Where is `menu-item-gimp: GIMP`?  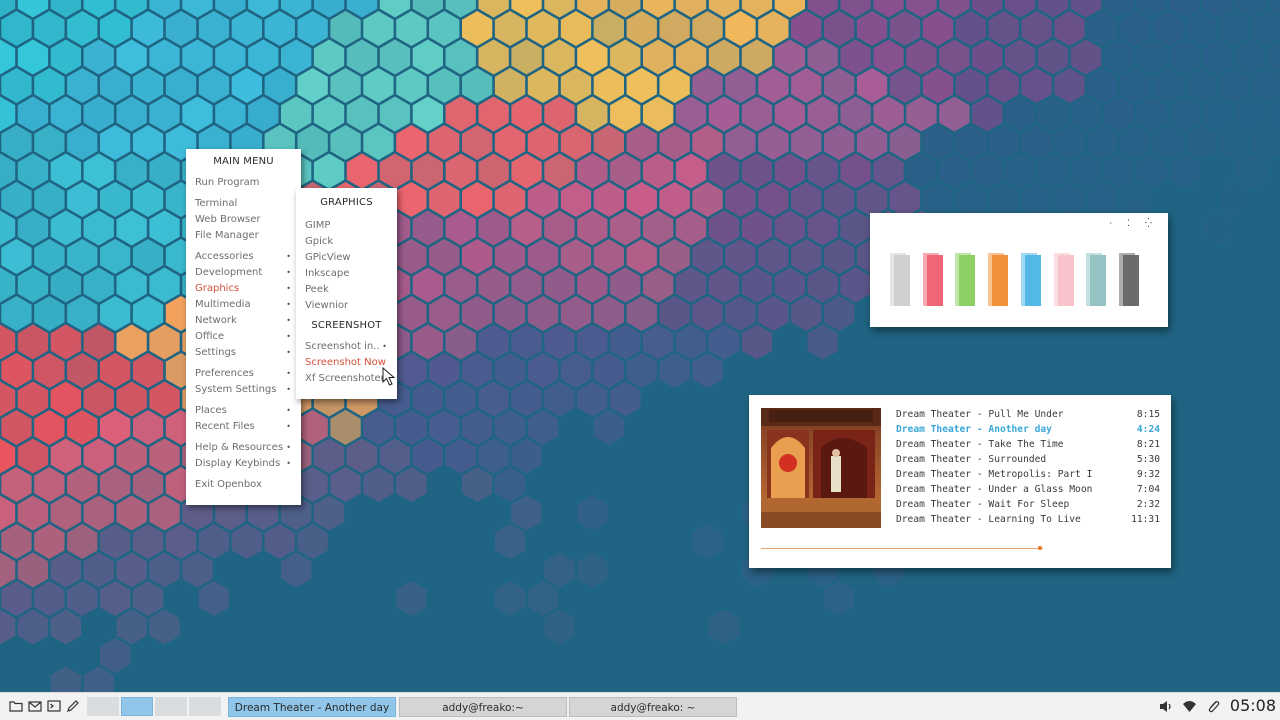
menu-item-gimp: GIMP is located at coordinates (346, 226).